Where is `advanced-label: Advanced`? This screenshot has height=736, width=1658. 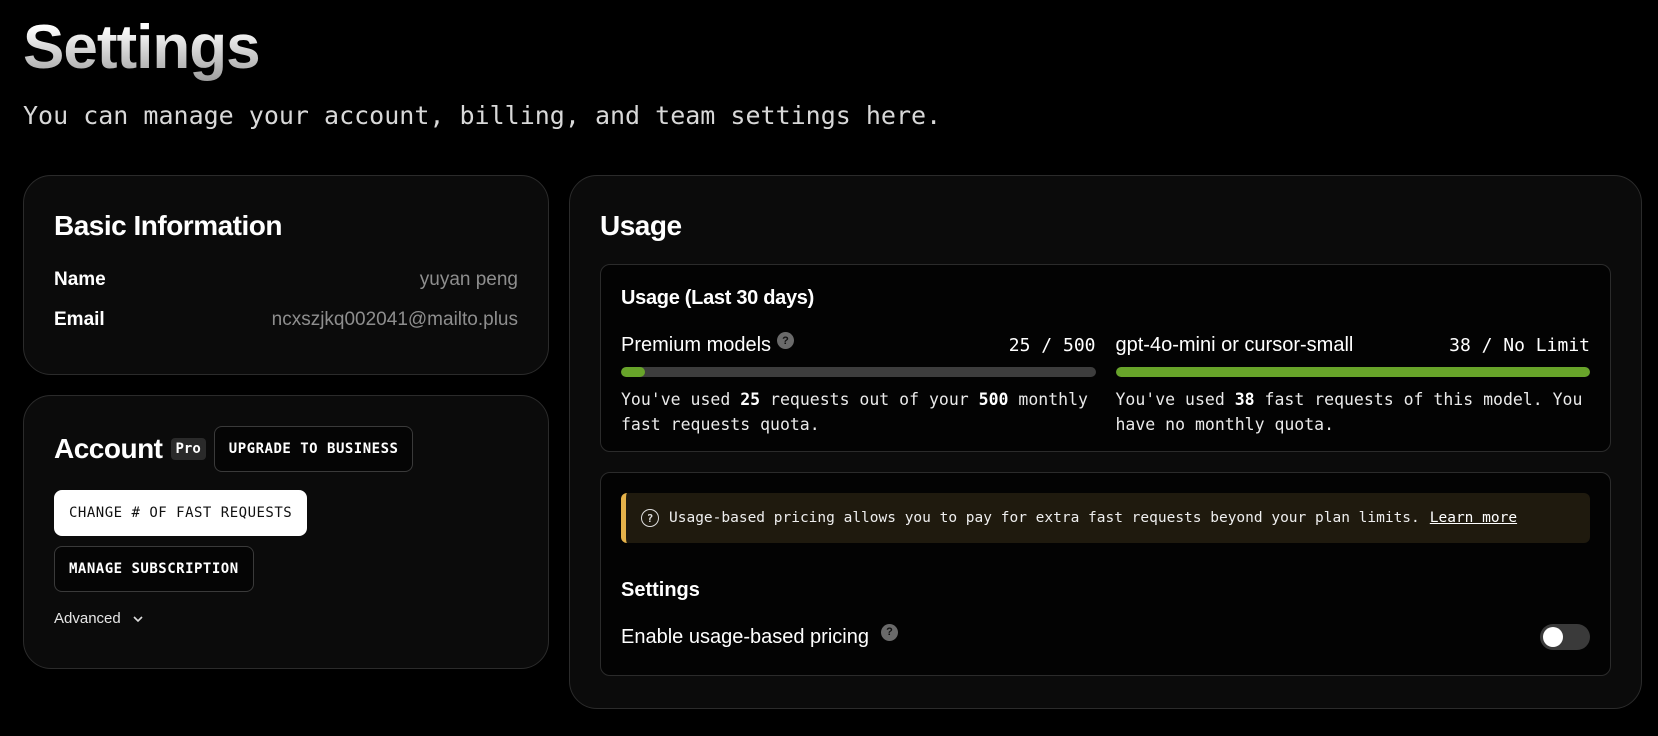
advanced-label: Advanced is located at coordinates (87, 618).